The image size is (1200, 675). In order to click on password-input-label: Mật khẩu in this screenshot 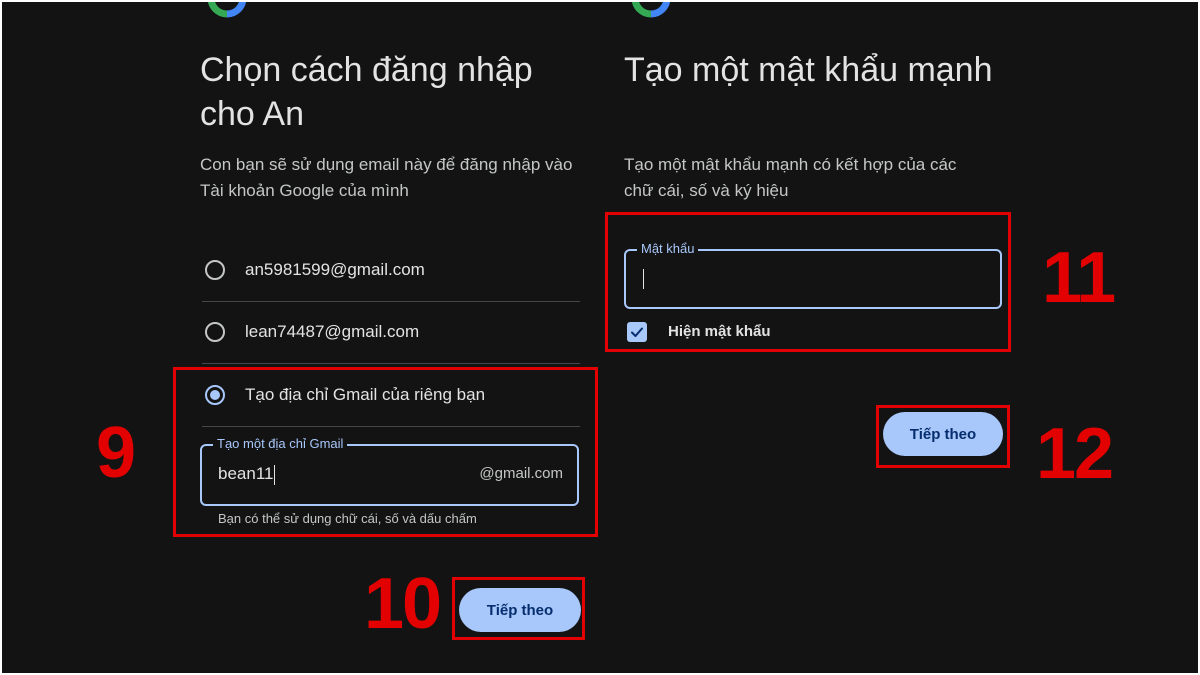, I will do `click(668, 249)`.